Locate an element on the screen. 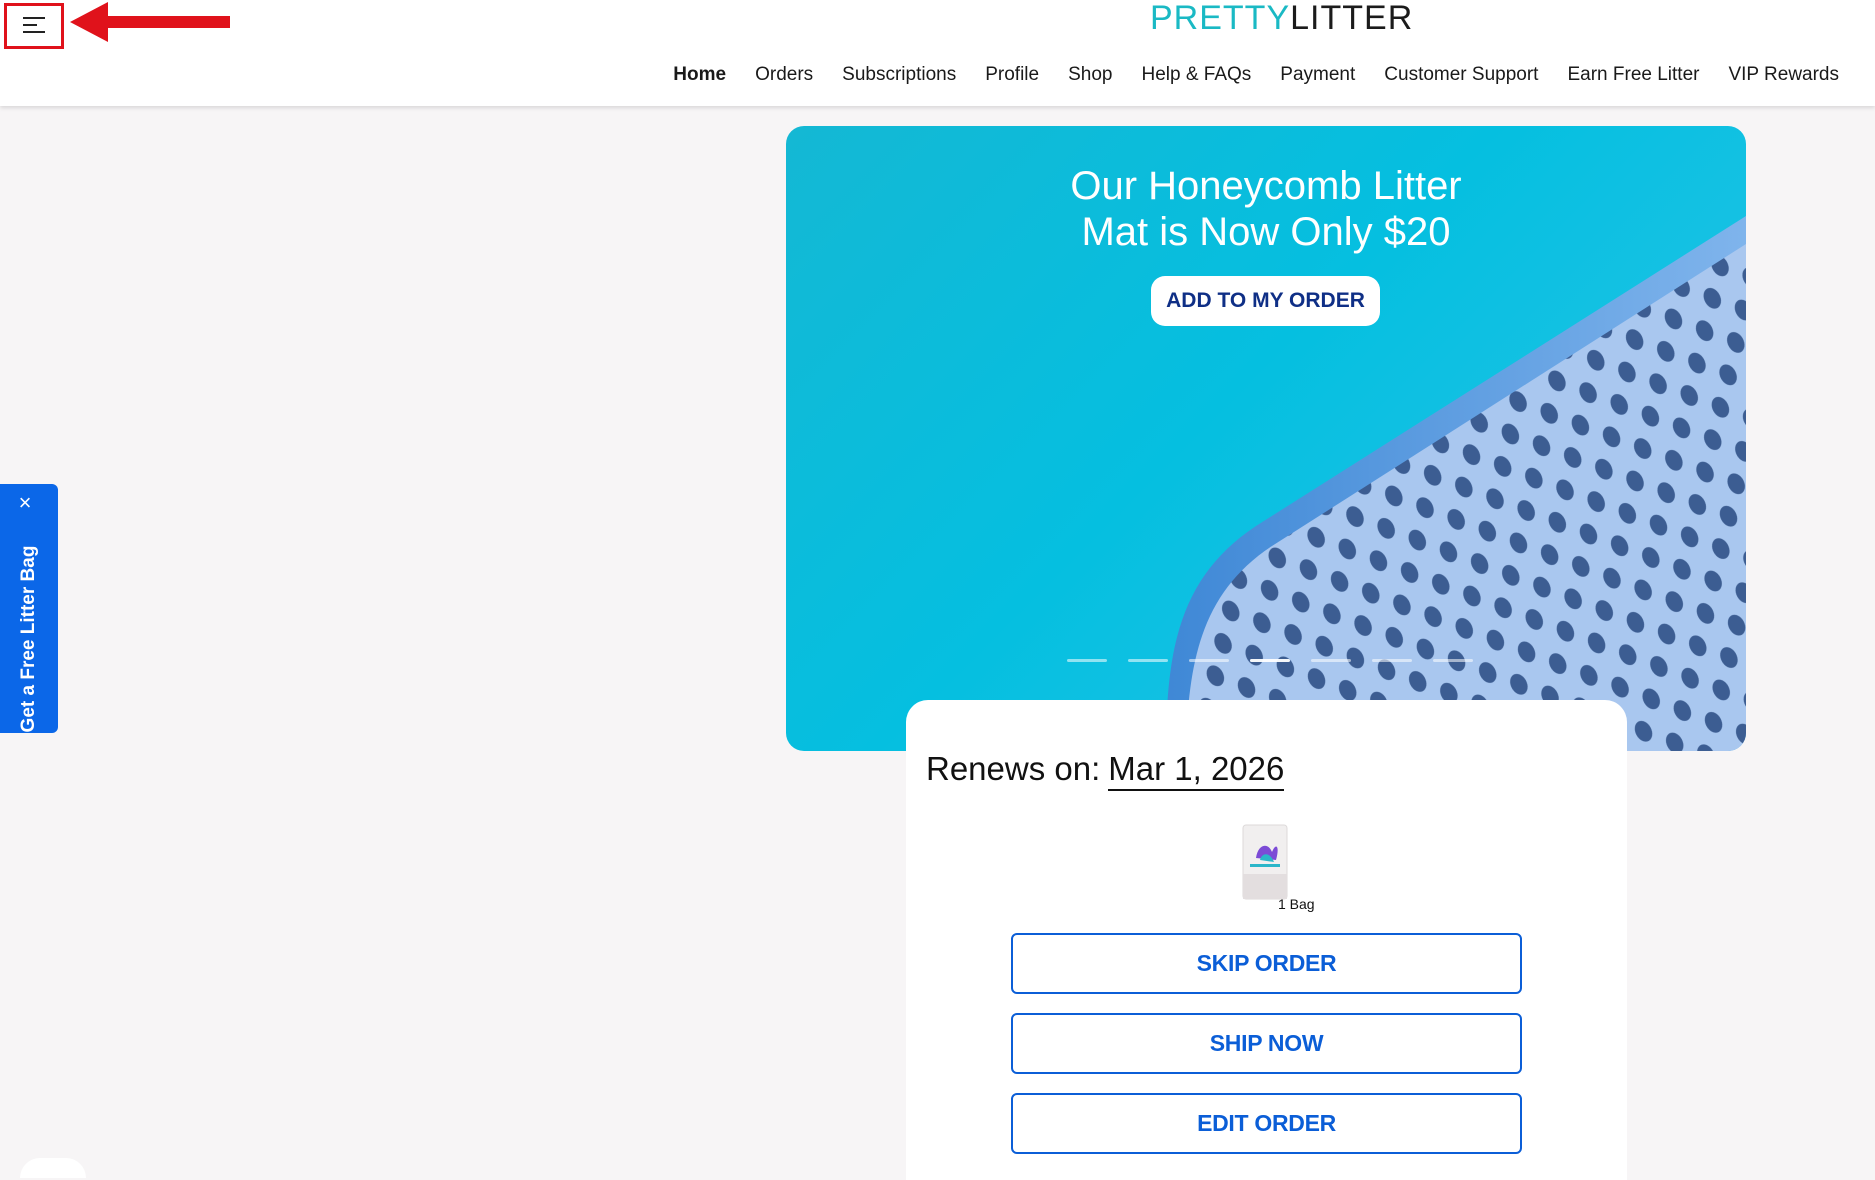 The width and height of the screenshot is (1875, 1180). nav-orders: Orders is located at coordinates (784, 75).